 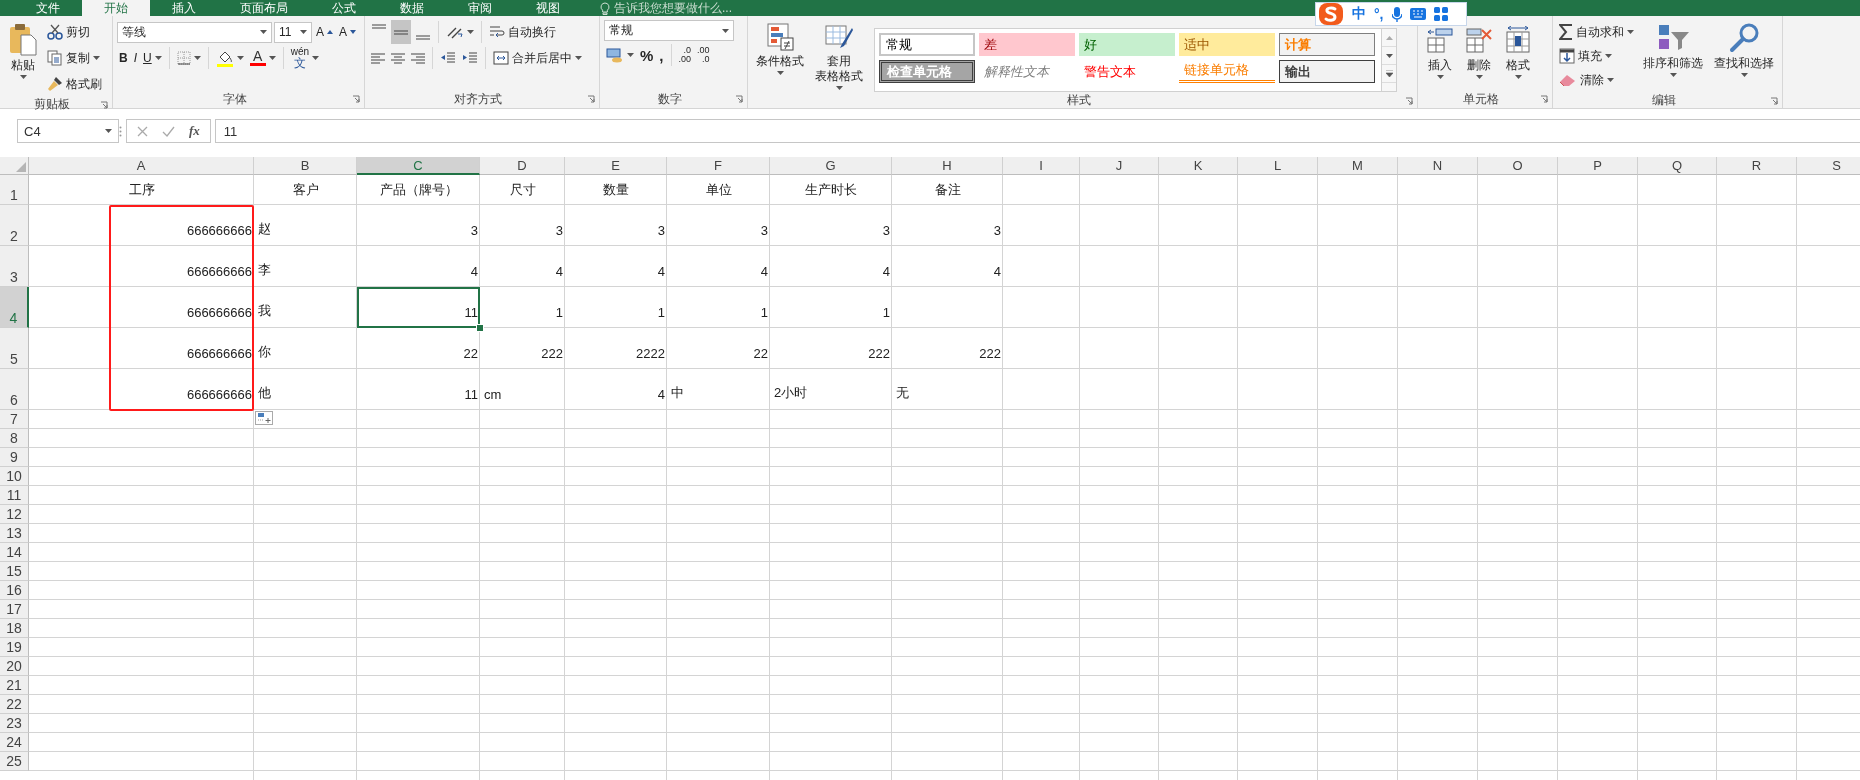 What do you see at coordinates (401, 32) in the screenshot?
I see `vertical-align-button` at bounding box center [401, 32].